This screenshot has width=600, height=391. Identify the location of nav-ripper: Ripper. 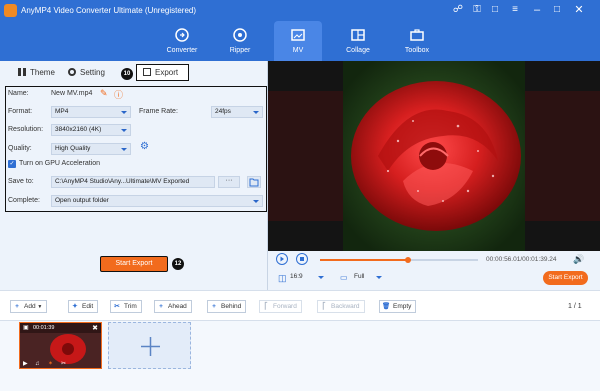
(240, 41).